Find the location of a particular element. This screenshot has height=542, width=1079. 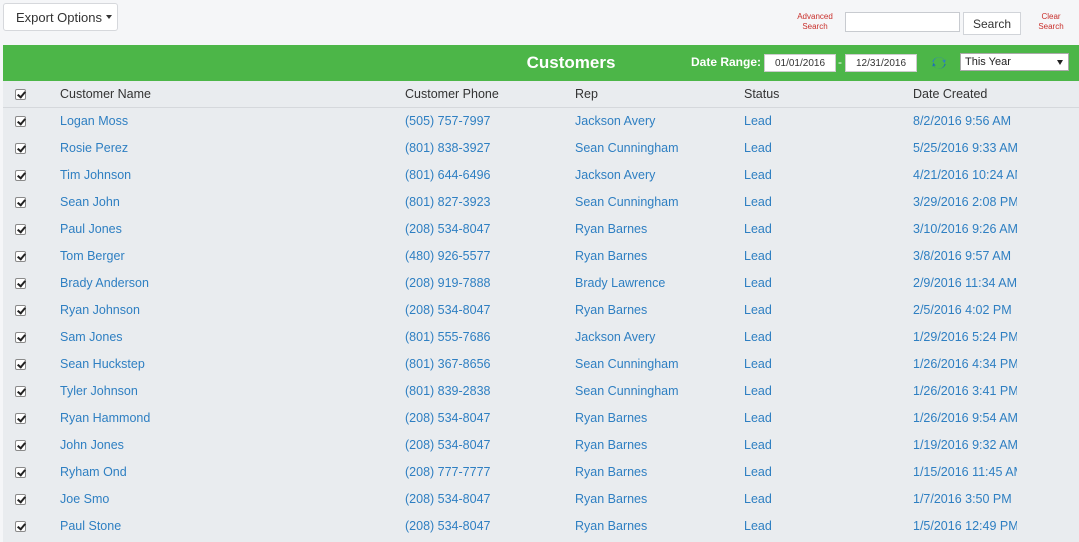

date-end-input: 12/31/2016 is located at coordinates (881, 63).